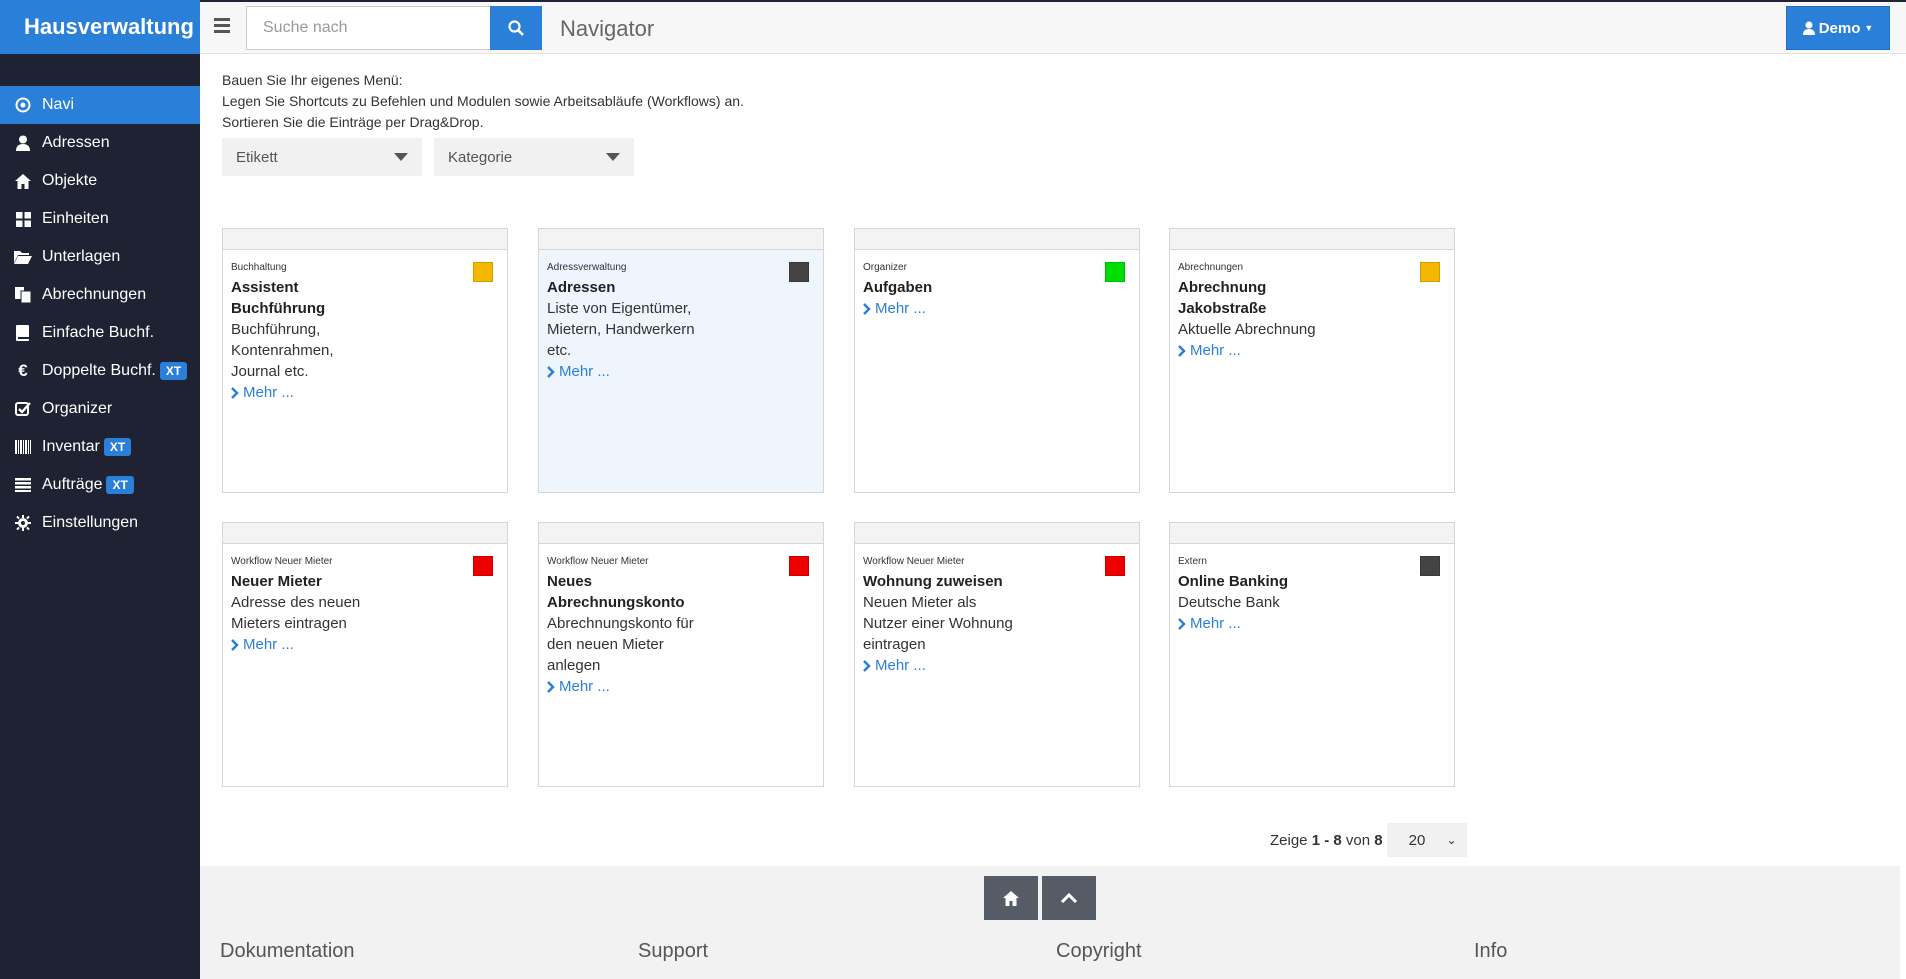 The image size is (1906, 979). I want to click on sidebar-item-objekte: Objekte, so click(100, 181).